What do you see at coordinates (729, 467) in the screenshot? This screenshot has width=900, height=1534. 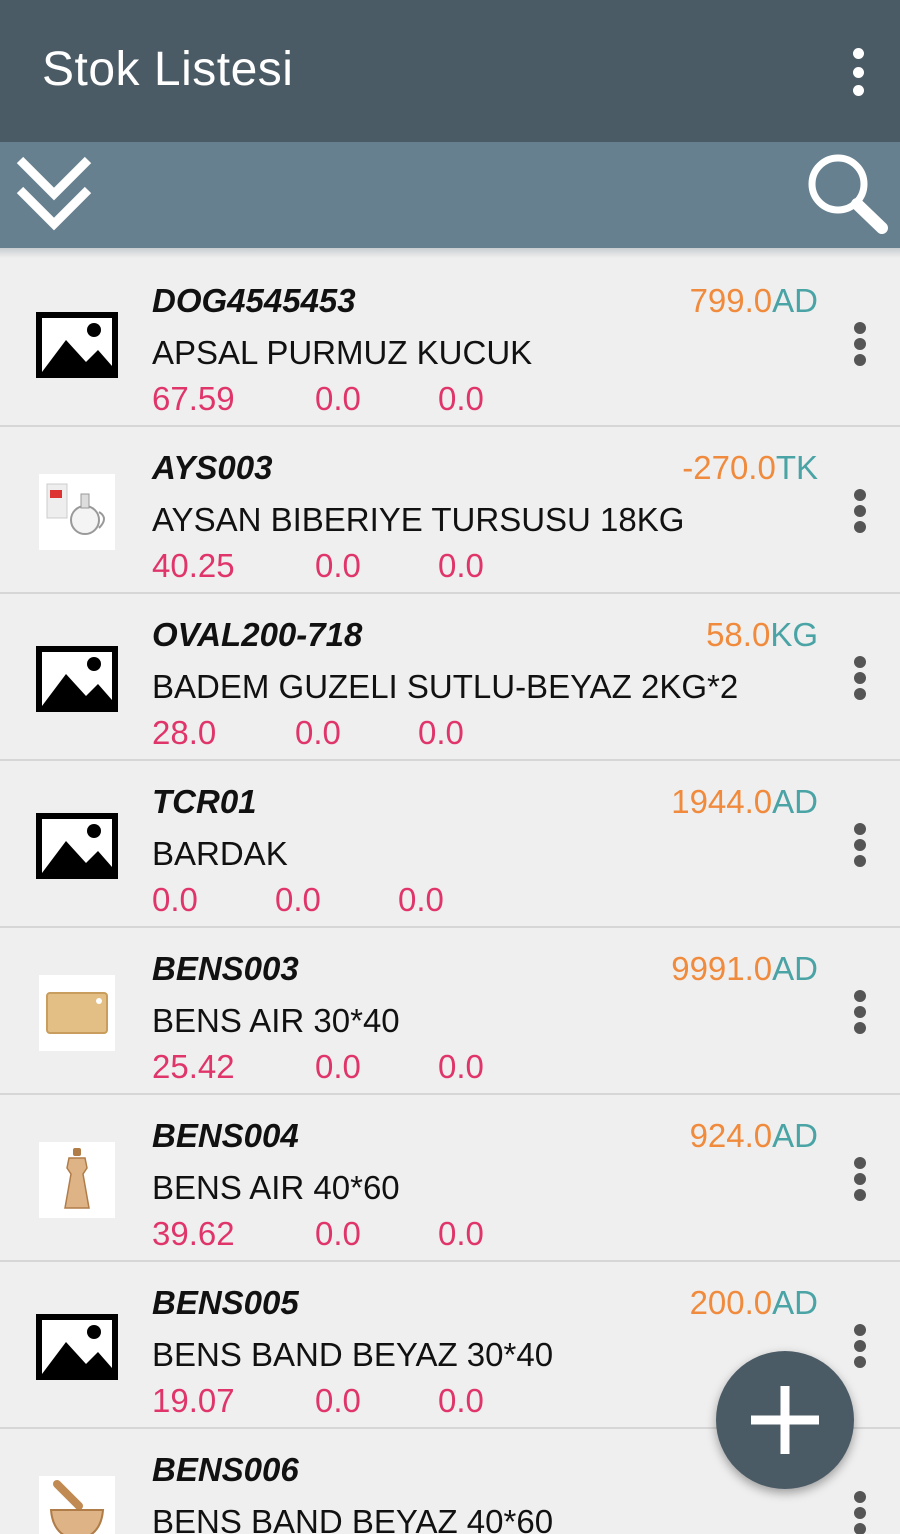 I see `quantity-value: -270.0` at bounding box center [729, 467].